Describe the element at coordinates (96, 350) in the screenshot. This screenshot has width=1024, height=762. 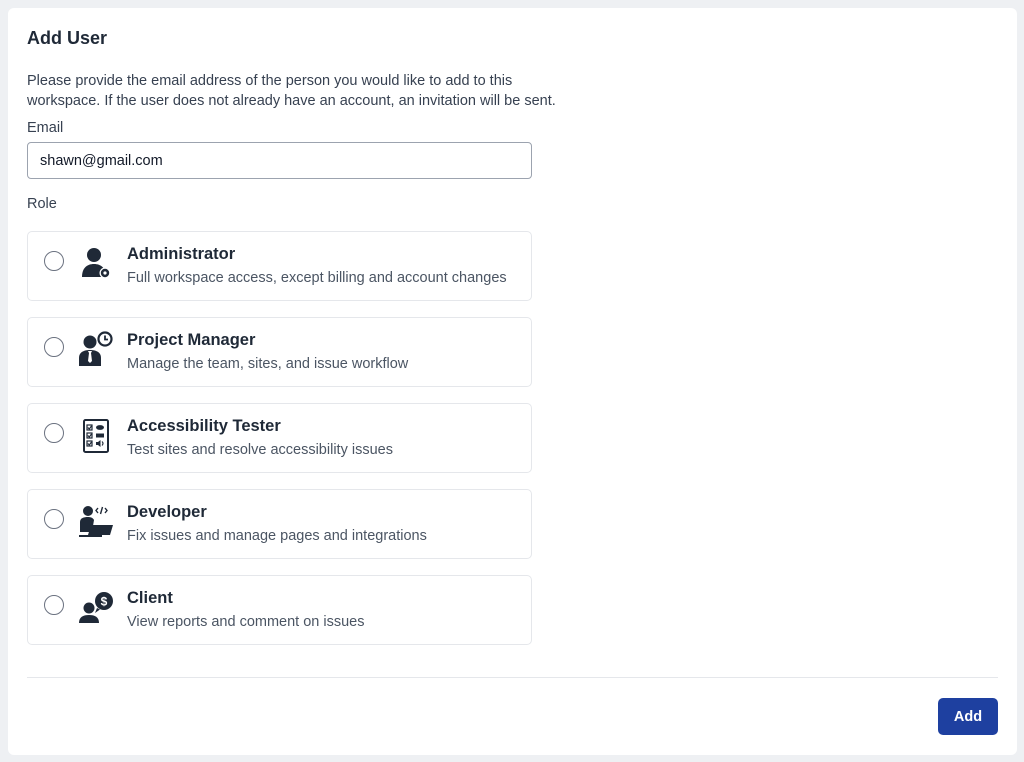
I see `manager-clock-icon` at that location.